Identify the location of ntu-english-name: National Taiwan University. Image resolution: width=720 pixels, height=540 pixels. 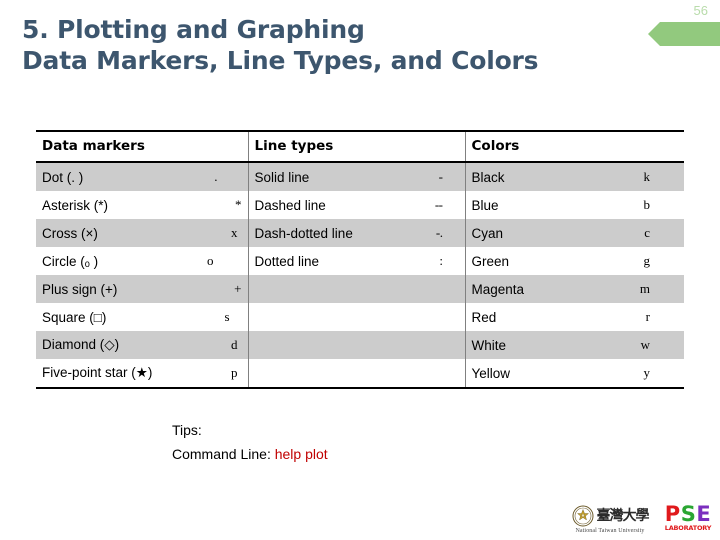
(610, 531).